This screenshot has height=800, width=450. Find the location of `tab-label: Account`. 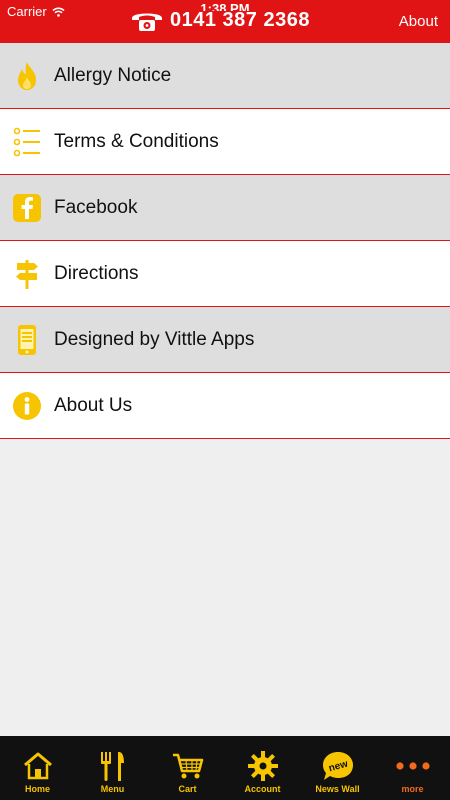

tab-label: Account is located at coordinates (262, 789).